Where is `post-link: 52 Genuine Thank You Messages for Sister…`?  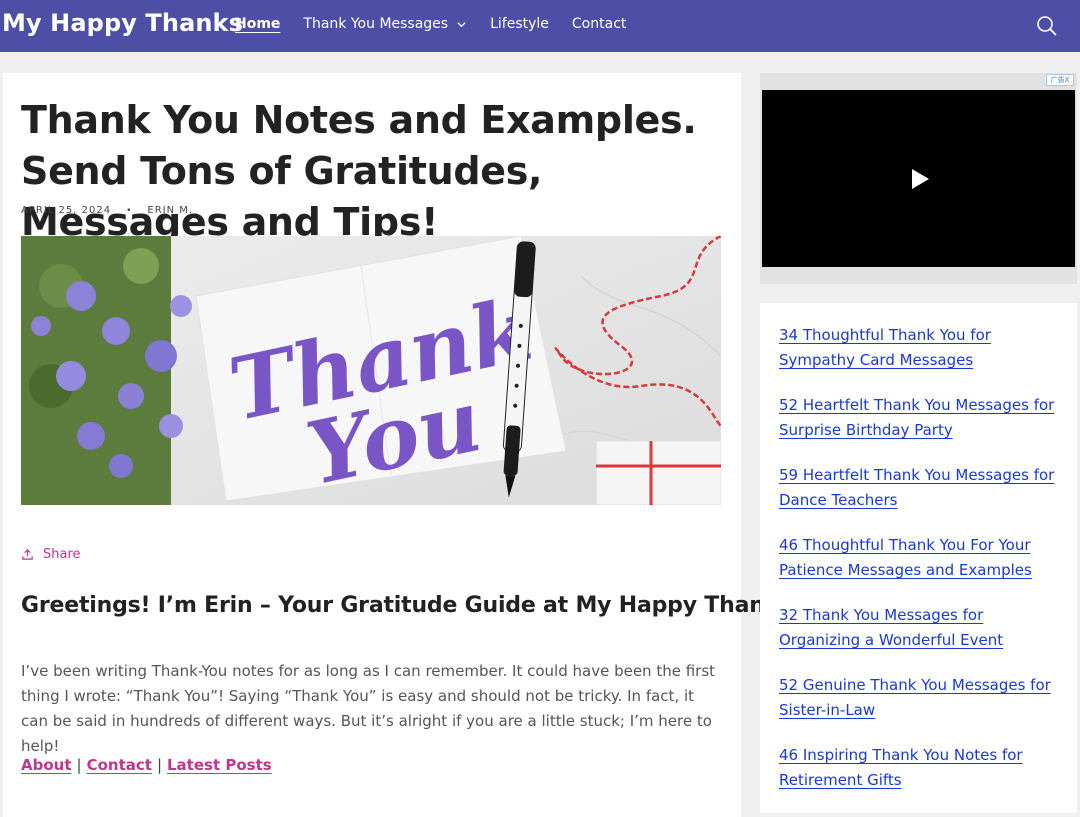
post-link: 52 Genuine Thank You Messages for Sister… is located at coordinates (915, 697).